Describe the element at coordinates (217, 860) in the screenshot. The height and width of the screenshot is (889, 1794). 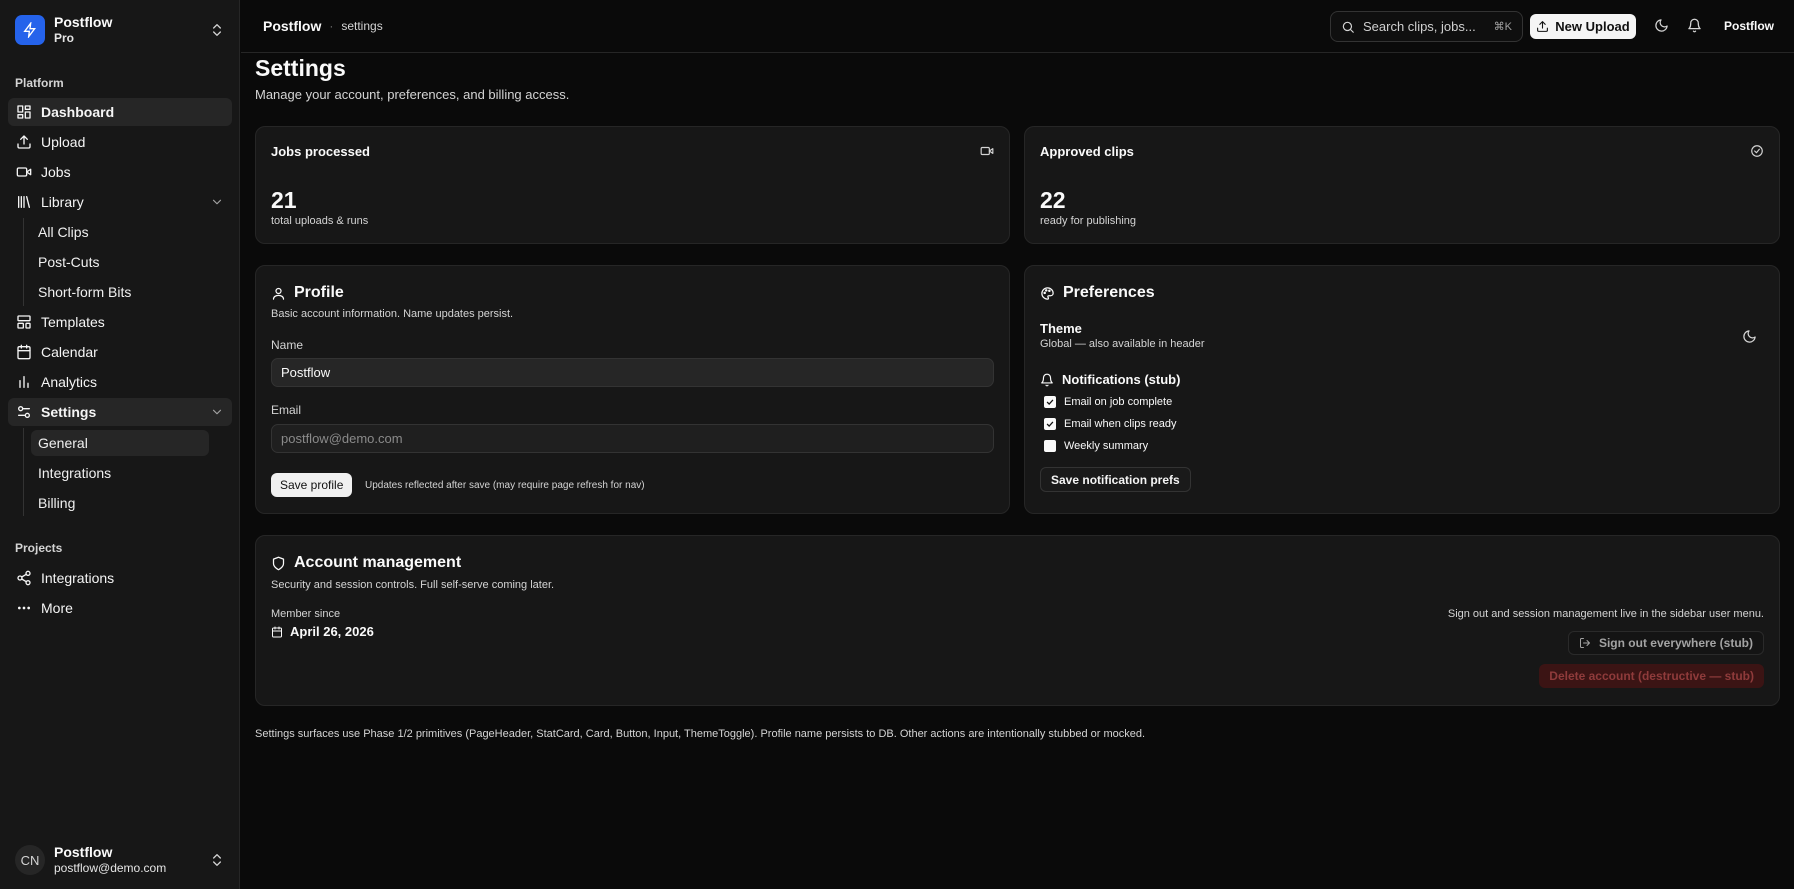
I see `chevrons-up-down-icon` at that location.